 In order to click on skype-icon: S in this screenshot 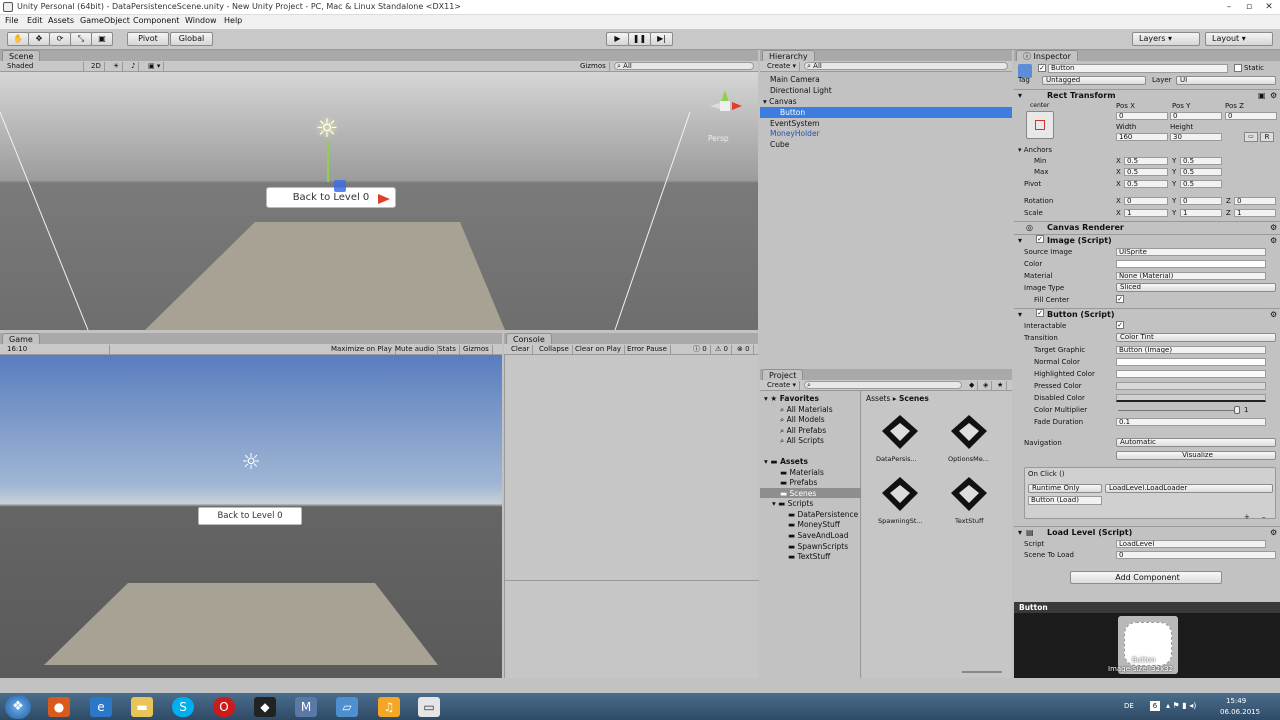, I will do `click(183, 707)`.